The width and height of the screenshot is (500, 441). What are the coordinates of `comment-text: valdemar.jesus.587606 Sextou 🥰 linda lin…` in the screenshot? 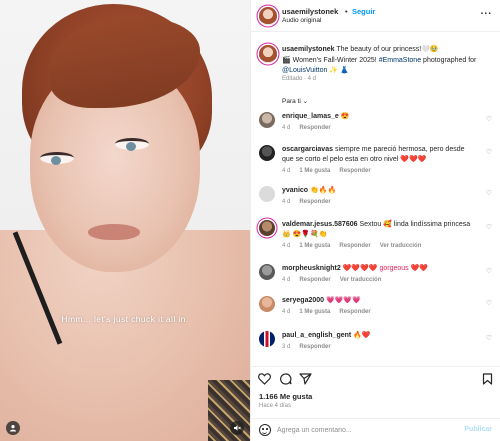 It's located at (380, 230).